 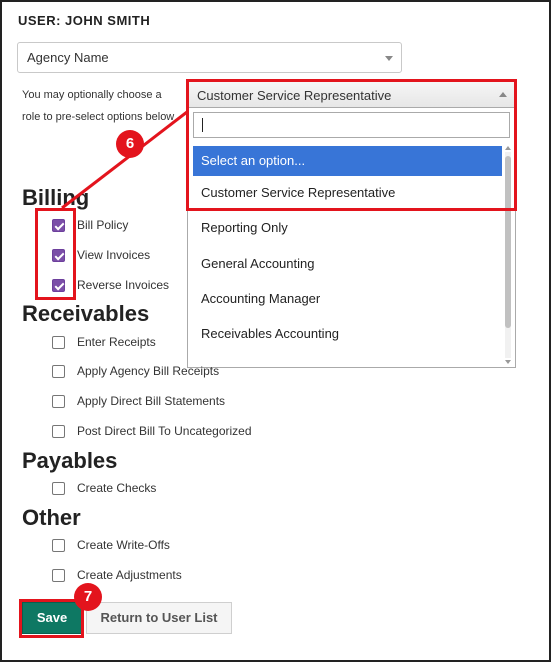 What do you see at coordinates (55, 254) in the screenshot?
I see `annotation-box-billing-checkboxes` at bounding box center [55, 254].